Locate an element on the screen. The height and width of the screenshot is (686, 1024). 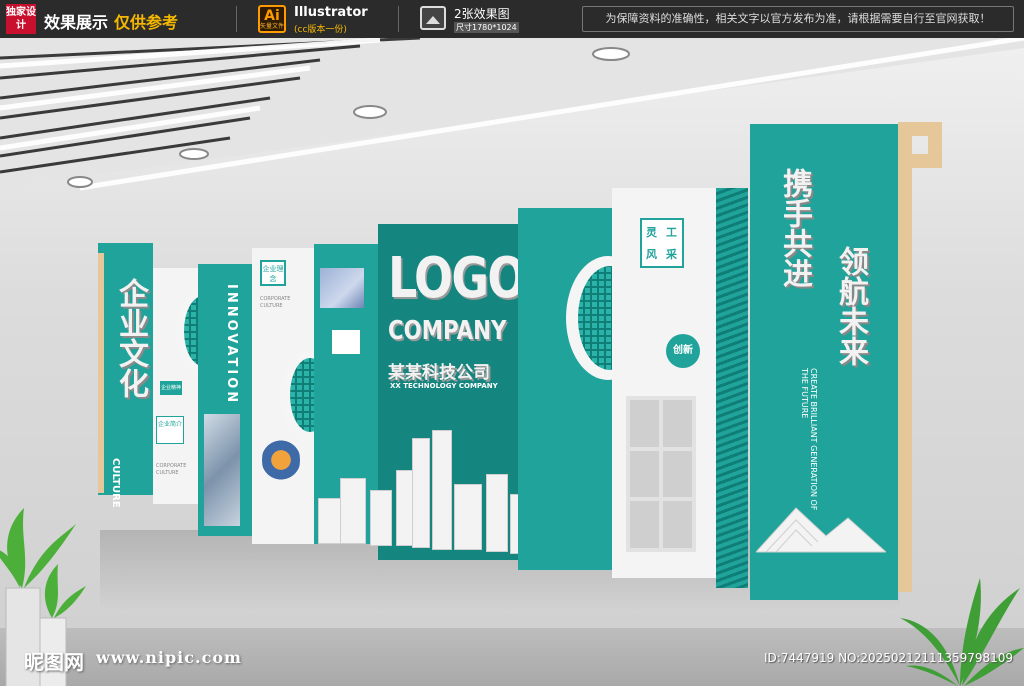
wood-frame is located at coordinates (905, 357).